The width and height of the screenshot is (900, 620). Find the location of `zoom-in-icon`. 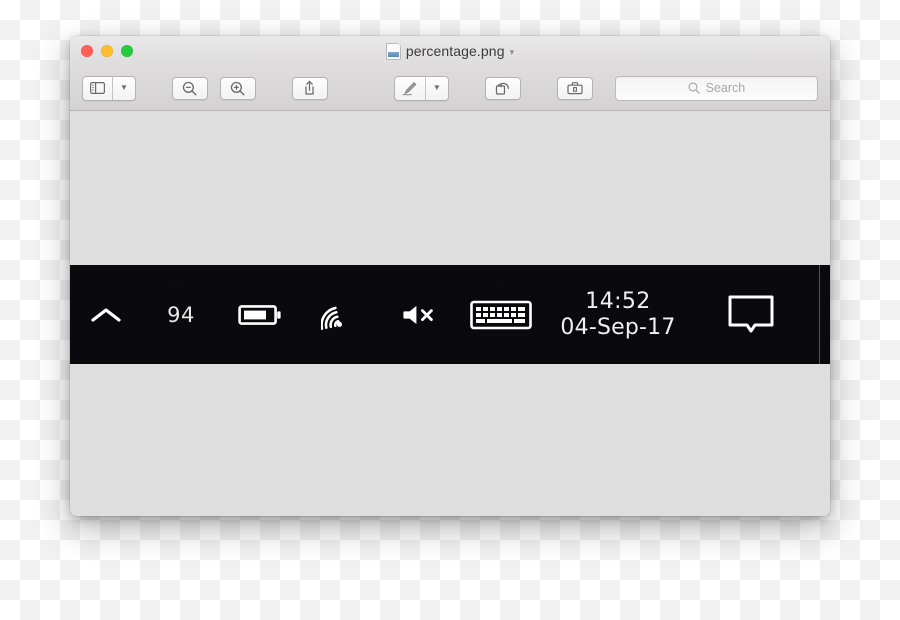

zoom-in-icon is located at coordinates (237, 88).